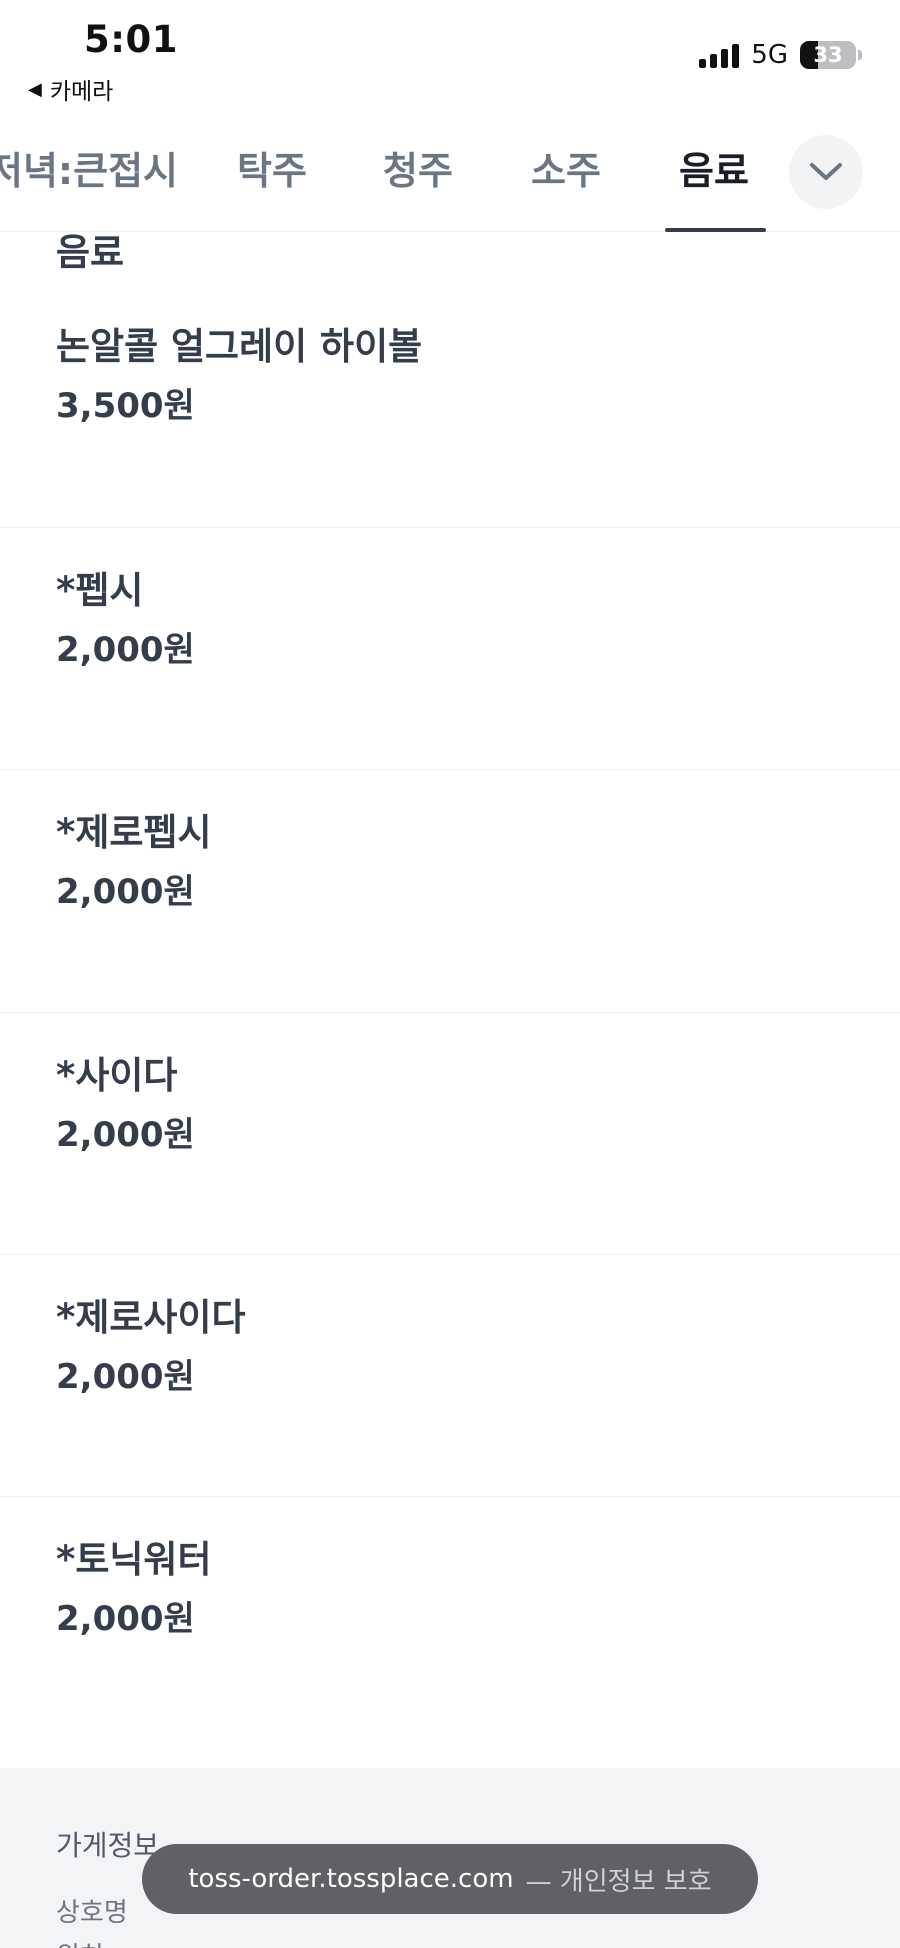 The image size is (900, 1948). I want to click on menu-item-price: 3,500원, so click(125, 406).